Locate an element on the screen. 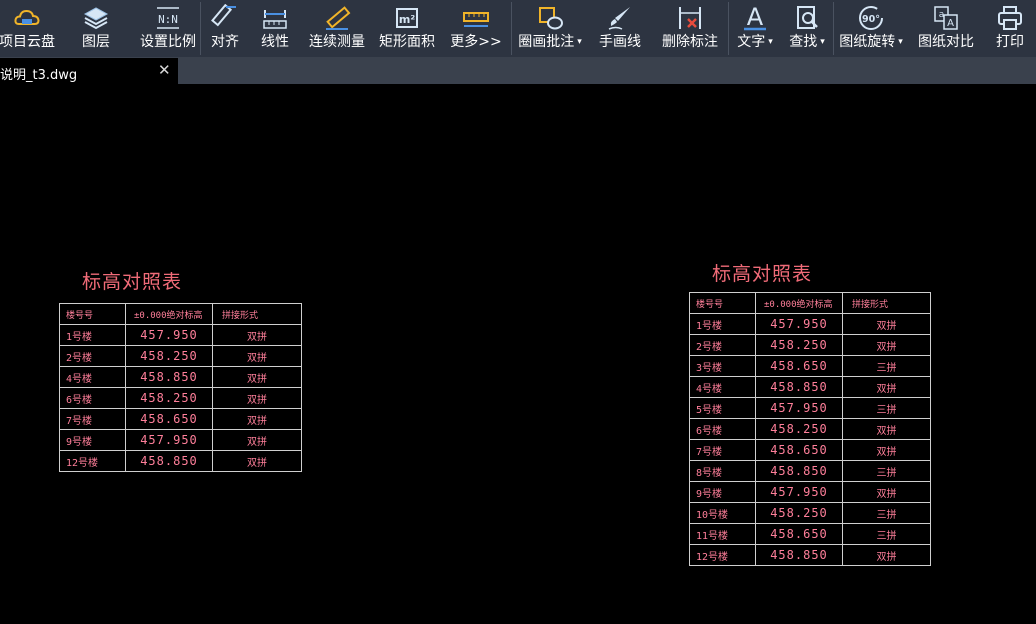 The width and height of the screenshot is (1036, 624). table-row: 6号楼 458.250 双拼 is located at coordinates (810, 429).